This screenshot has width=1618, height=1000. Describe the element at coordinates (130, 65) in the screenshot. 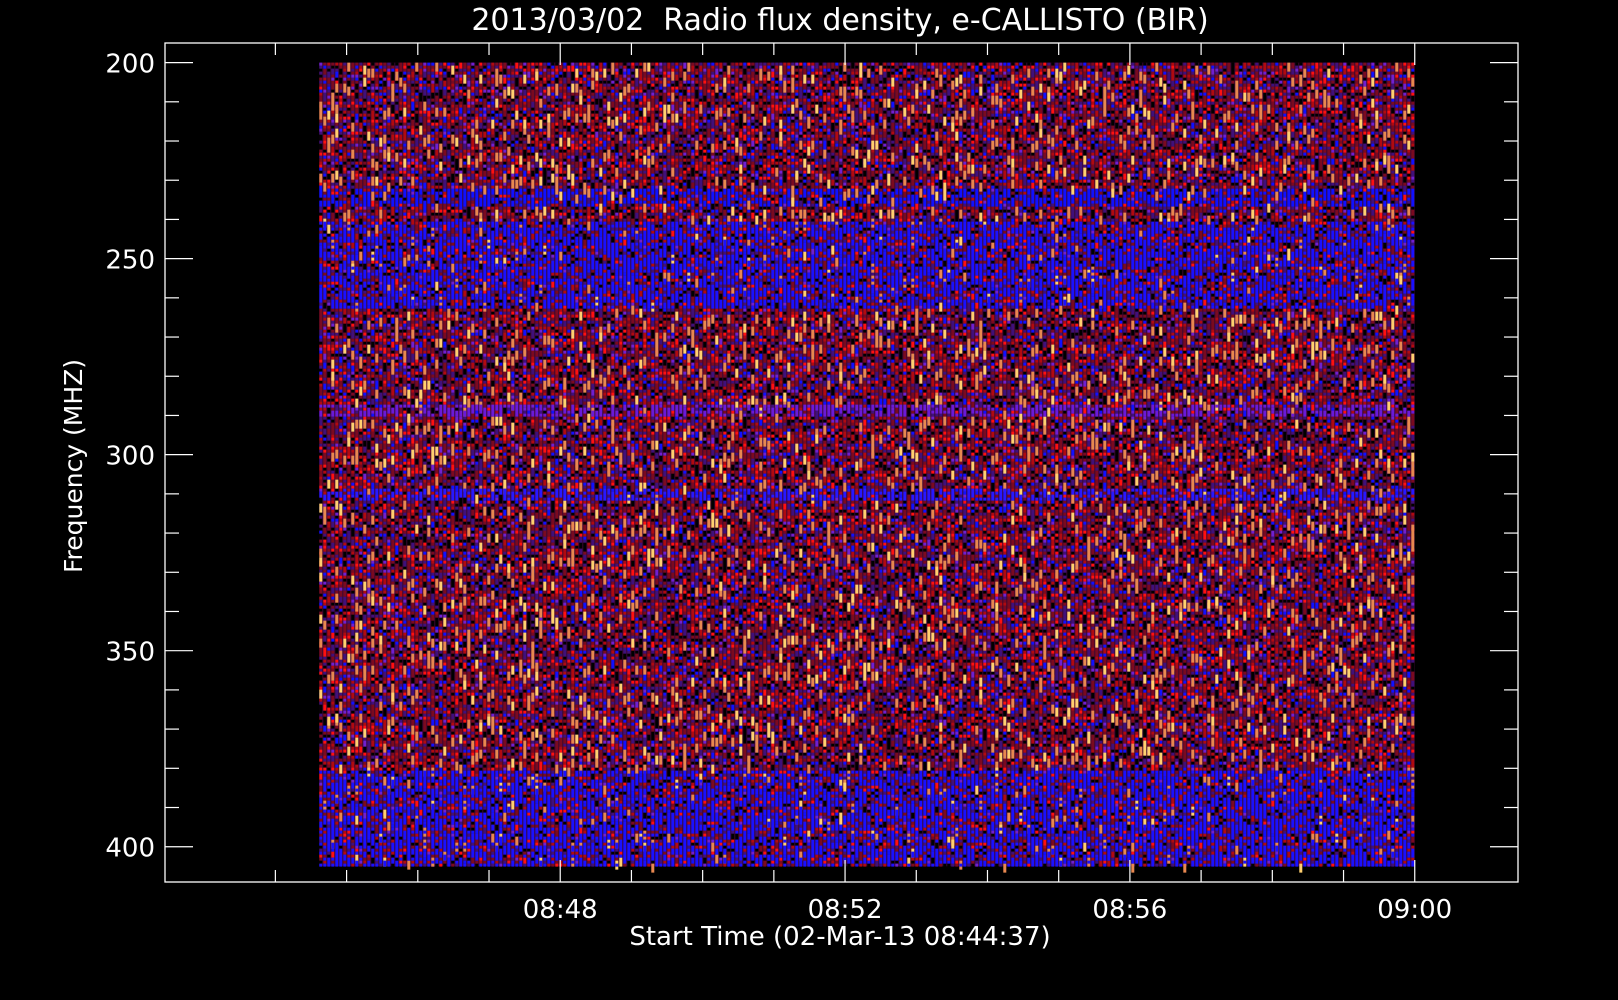

I see `y-tick-label: 200` at that location.